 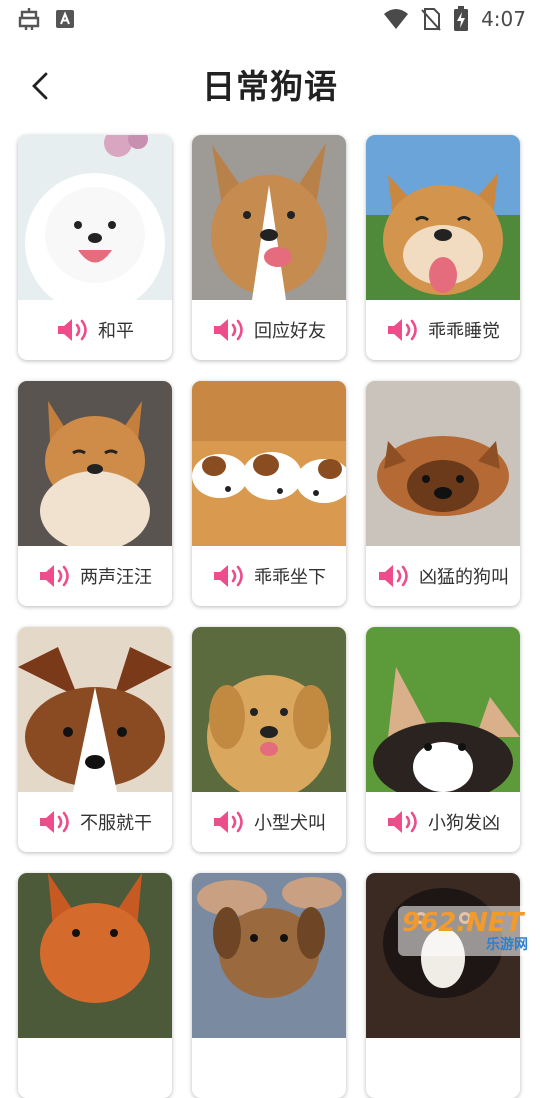 I want to click on page-title: 日常狗语, so click(x=270, y=84).